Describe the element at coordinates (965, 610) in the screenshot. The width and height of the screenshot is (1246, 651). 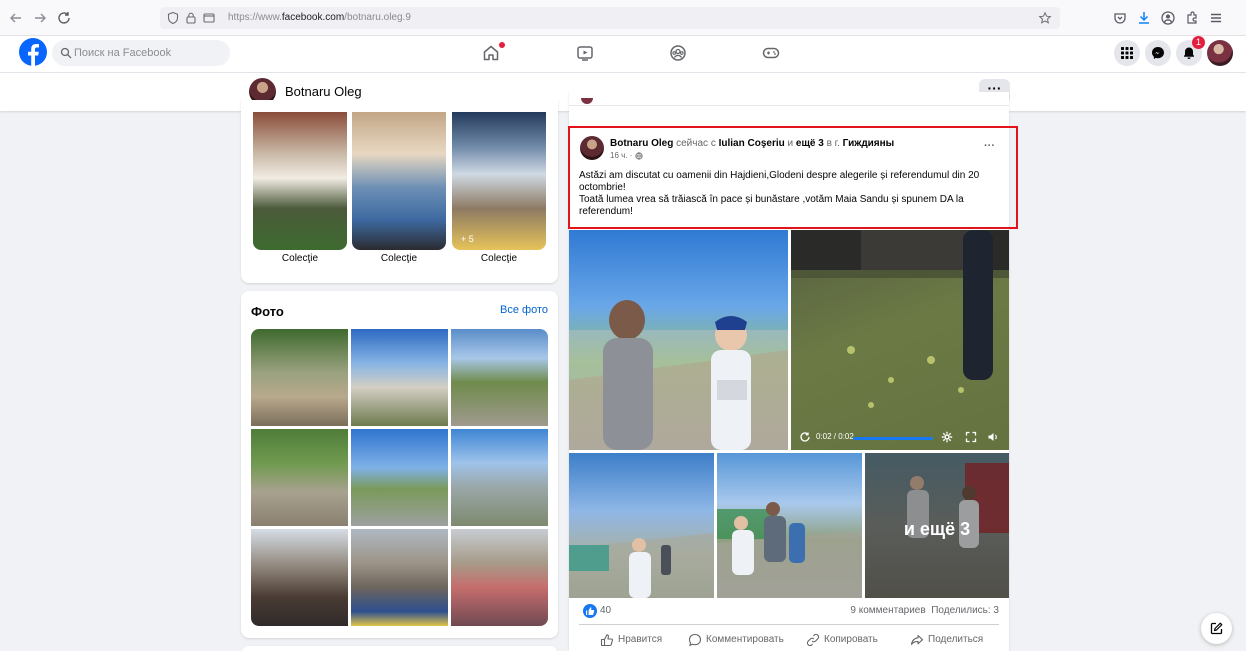
I see `share-count: Поделились: 3` at that location.